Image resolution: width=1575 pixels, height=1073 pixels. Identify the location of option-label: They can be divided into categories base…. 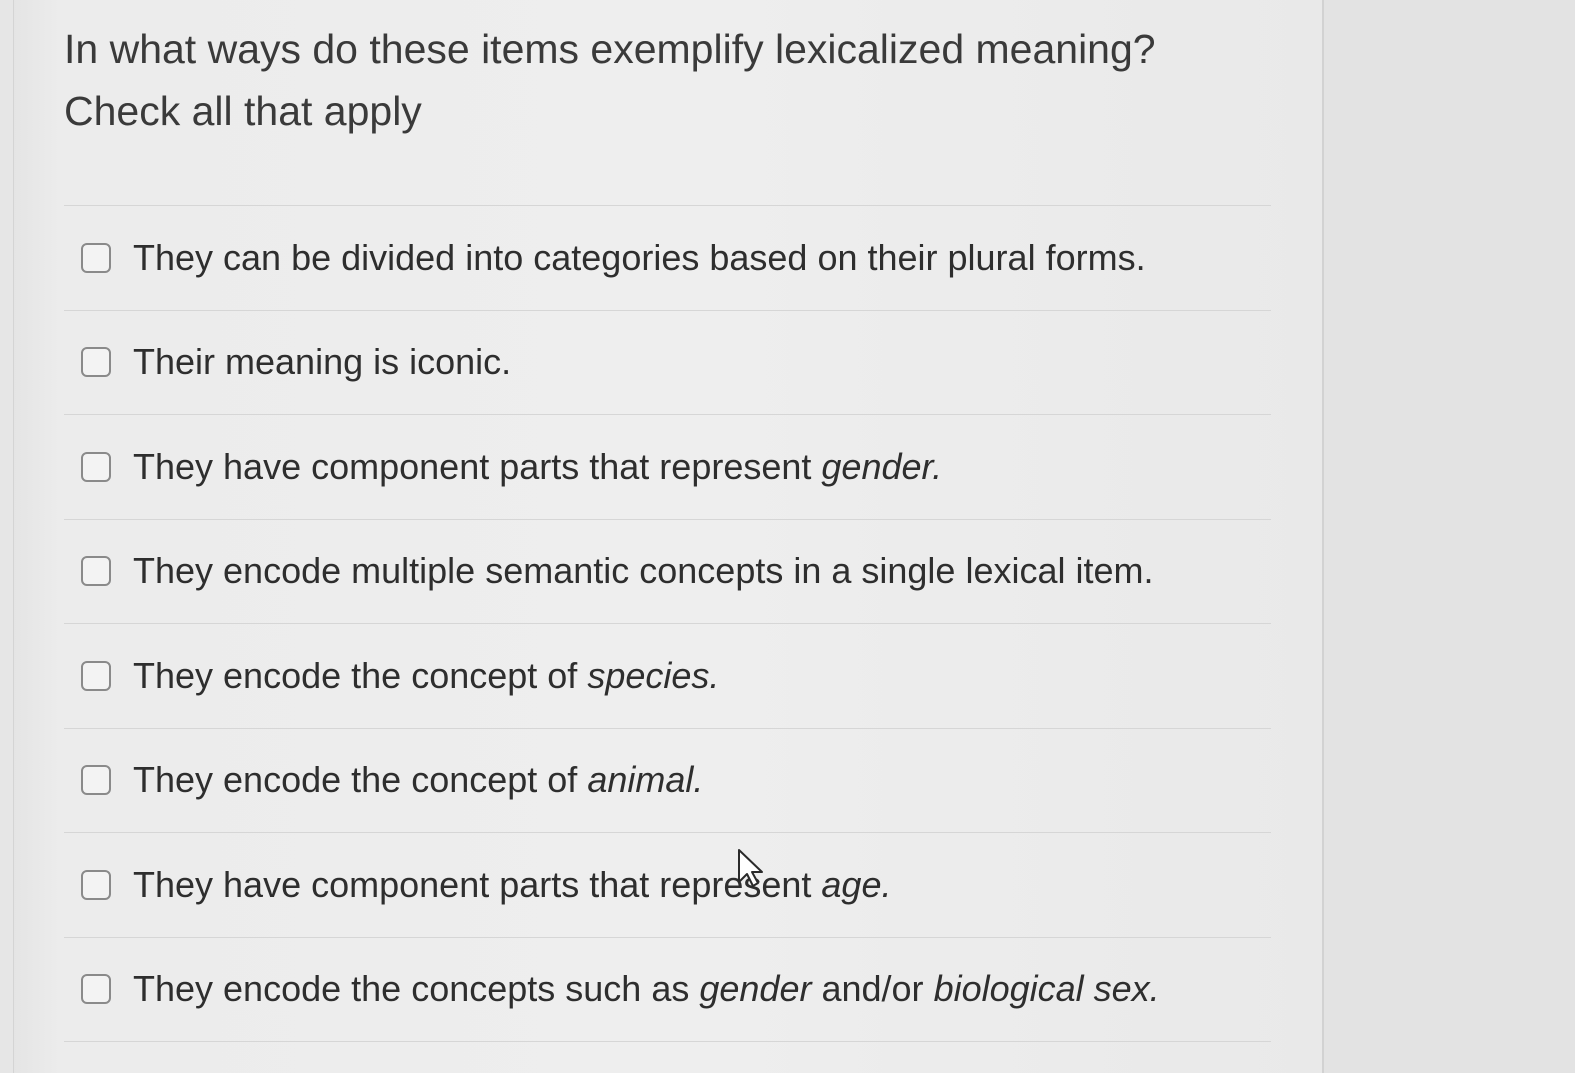
(639, 258).